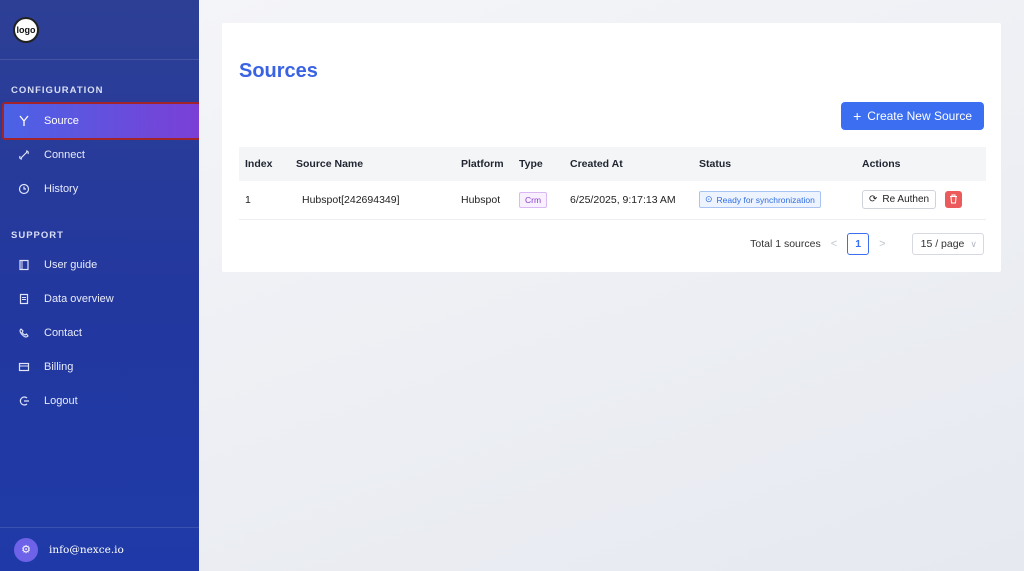 The height and width of the screenshot is (571, 1024). Describe the element at coordinates (57, 90) in the screenshot. I see `section-title-configuration: CONFIGURATION` at that location.